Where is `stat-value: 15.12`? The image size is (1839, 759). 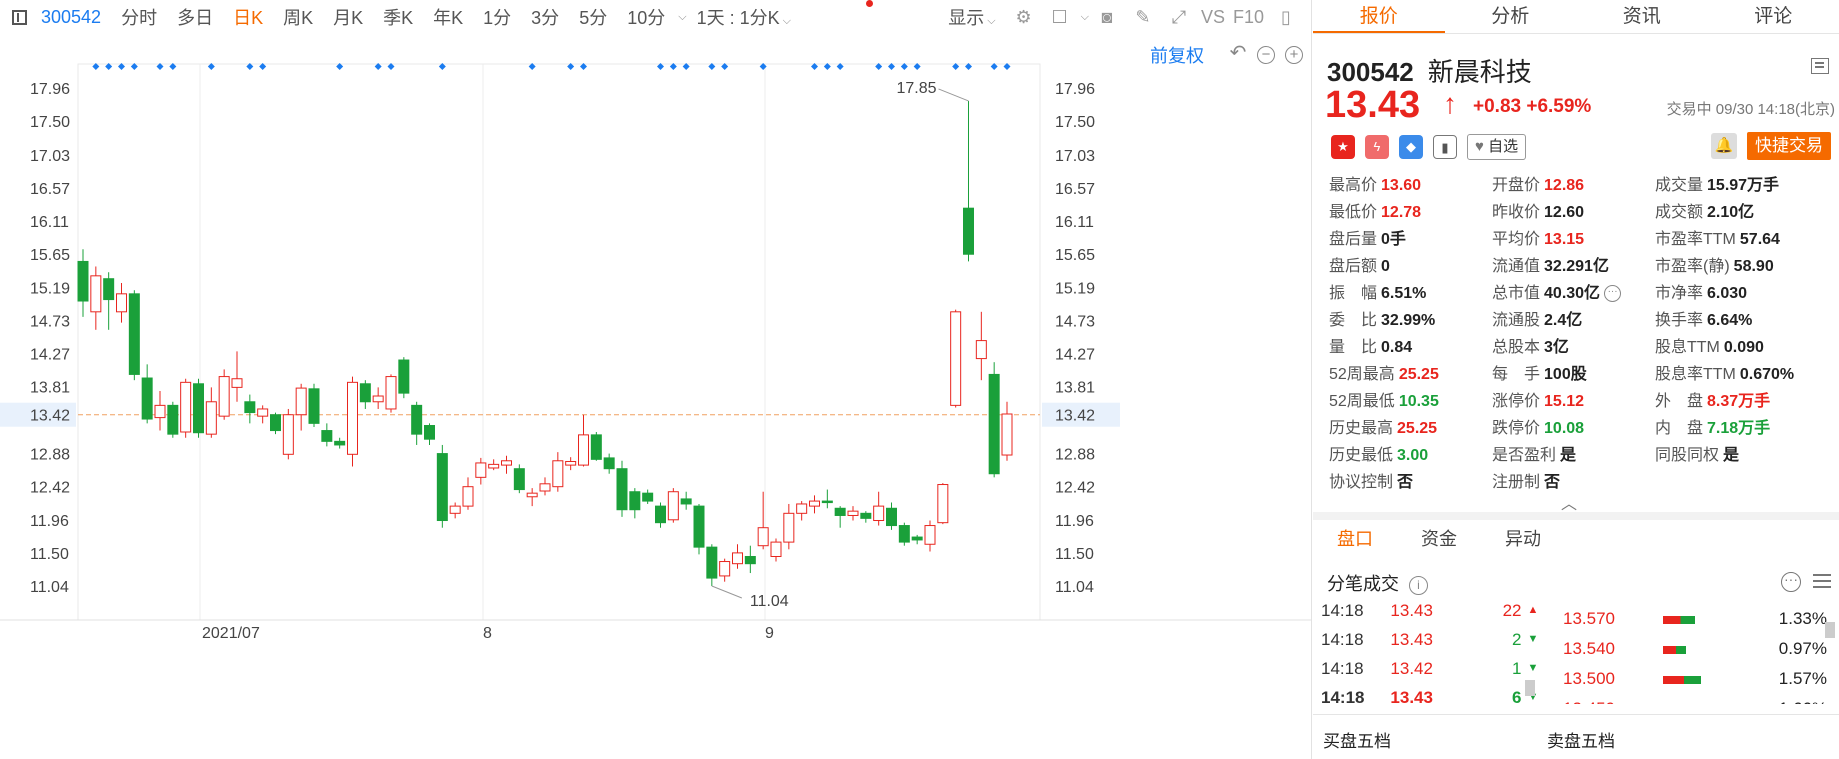 stat-value: 15.12 is located at coordinates (1564, 401).